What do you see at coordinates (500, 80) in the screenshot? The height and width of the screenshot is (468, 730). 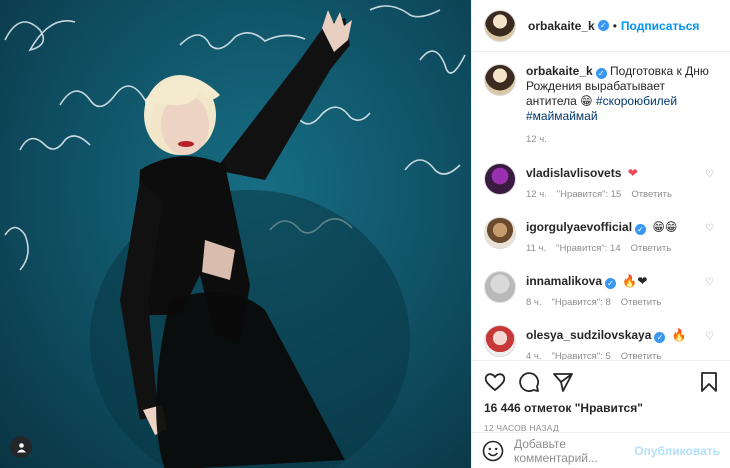 I see `caption-avatar` at bounding box center [500, 80].